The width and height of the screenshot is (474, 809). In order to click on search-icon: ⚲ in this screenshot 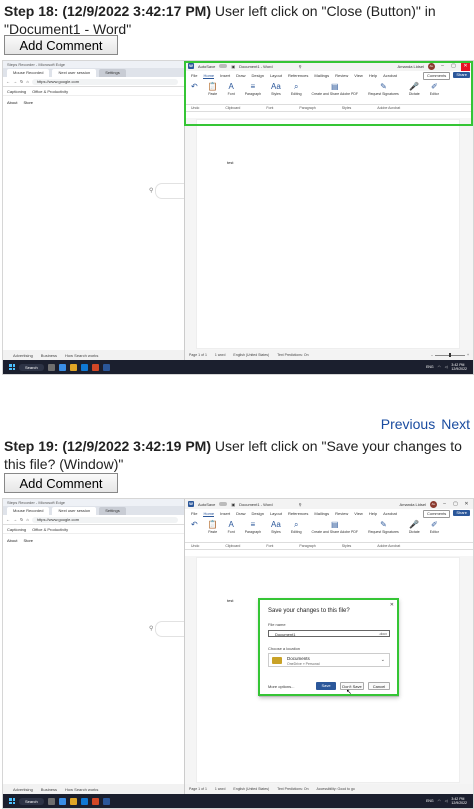, I will do `click(300, 66)`.